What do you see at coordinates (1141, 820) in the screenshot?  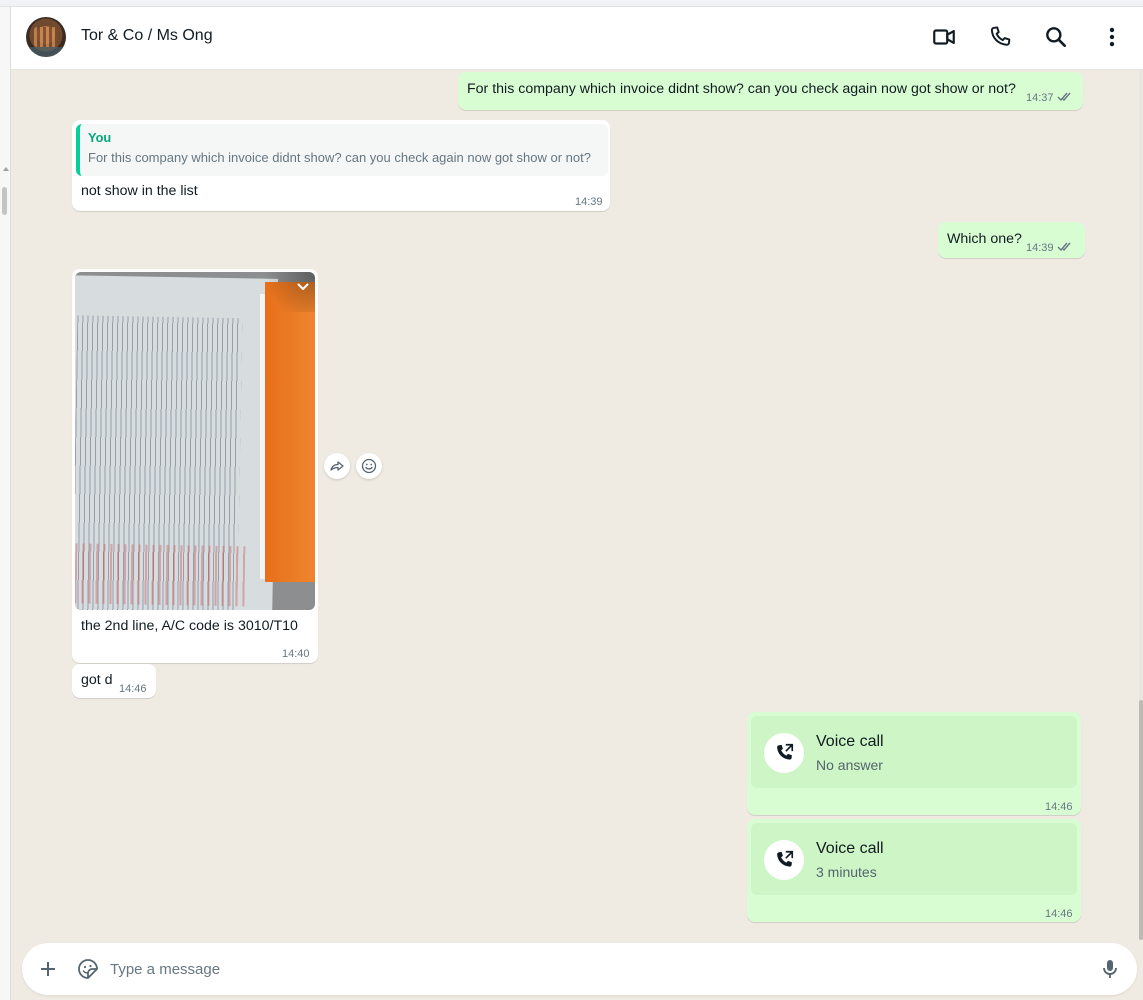 I see `chat-scrollbar-thumb` at bounding box center [1141, 820].